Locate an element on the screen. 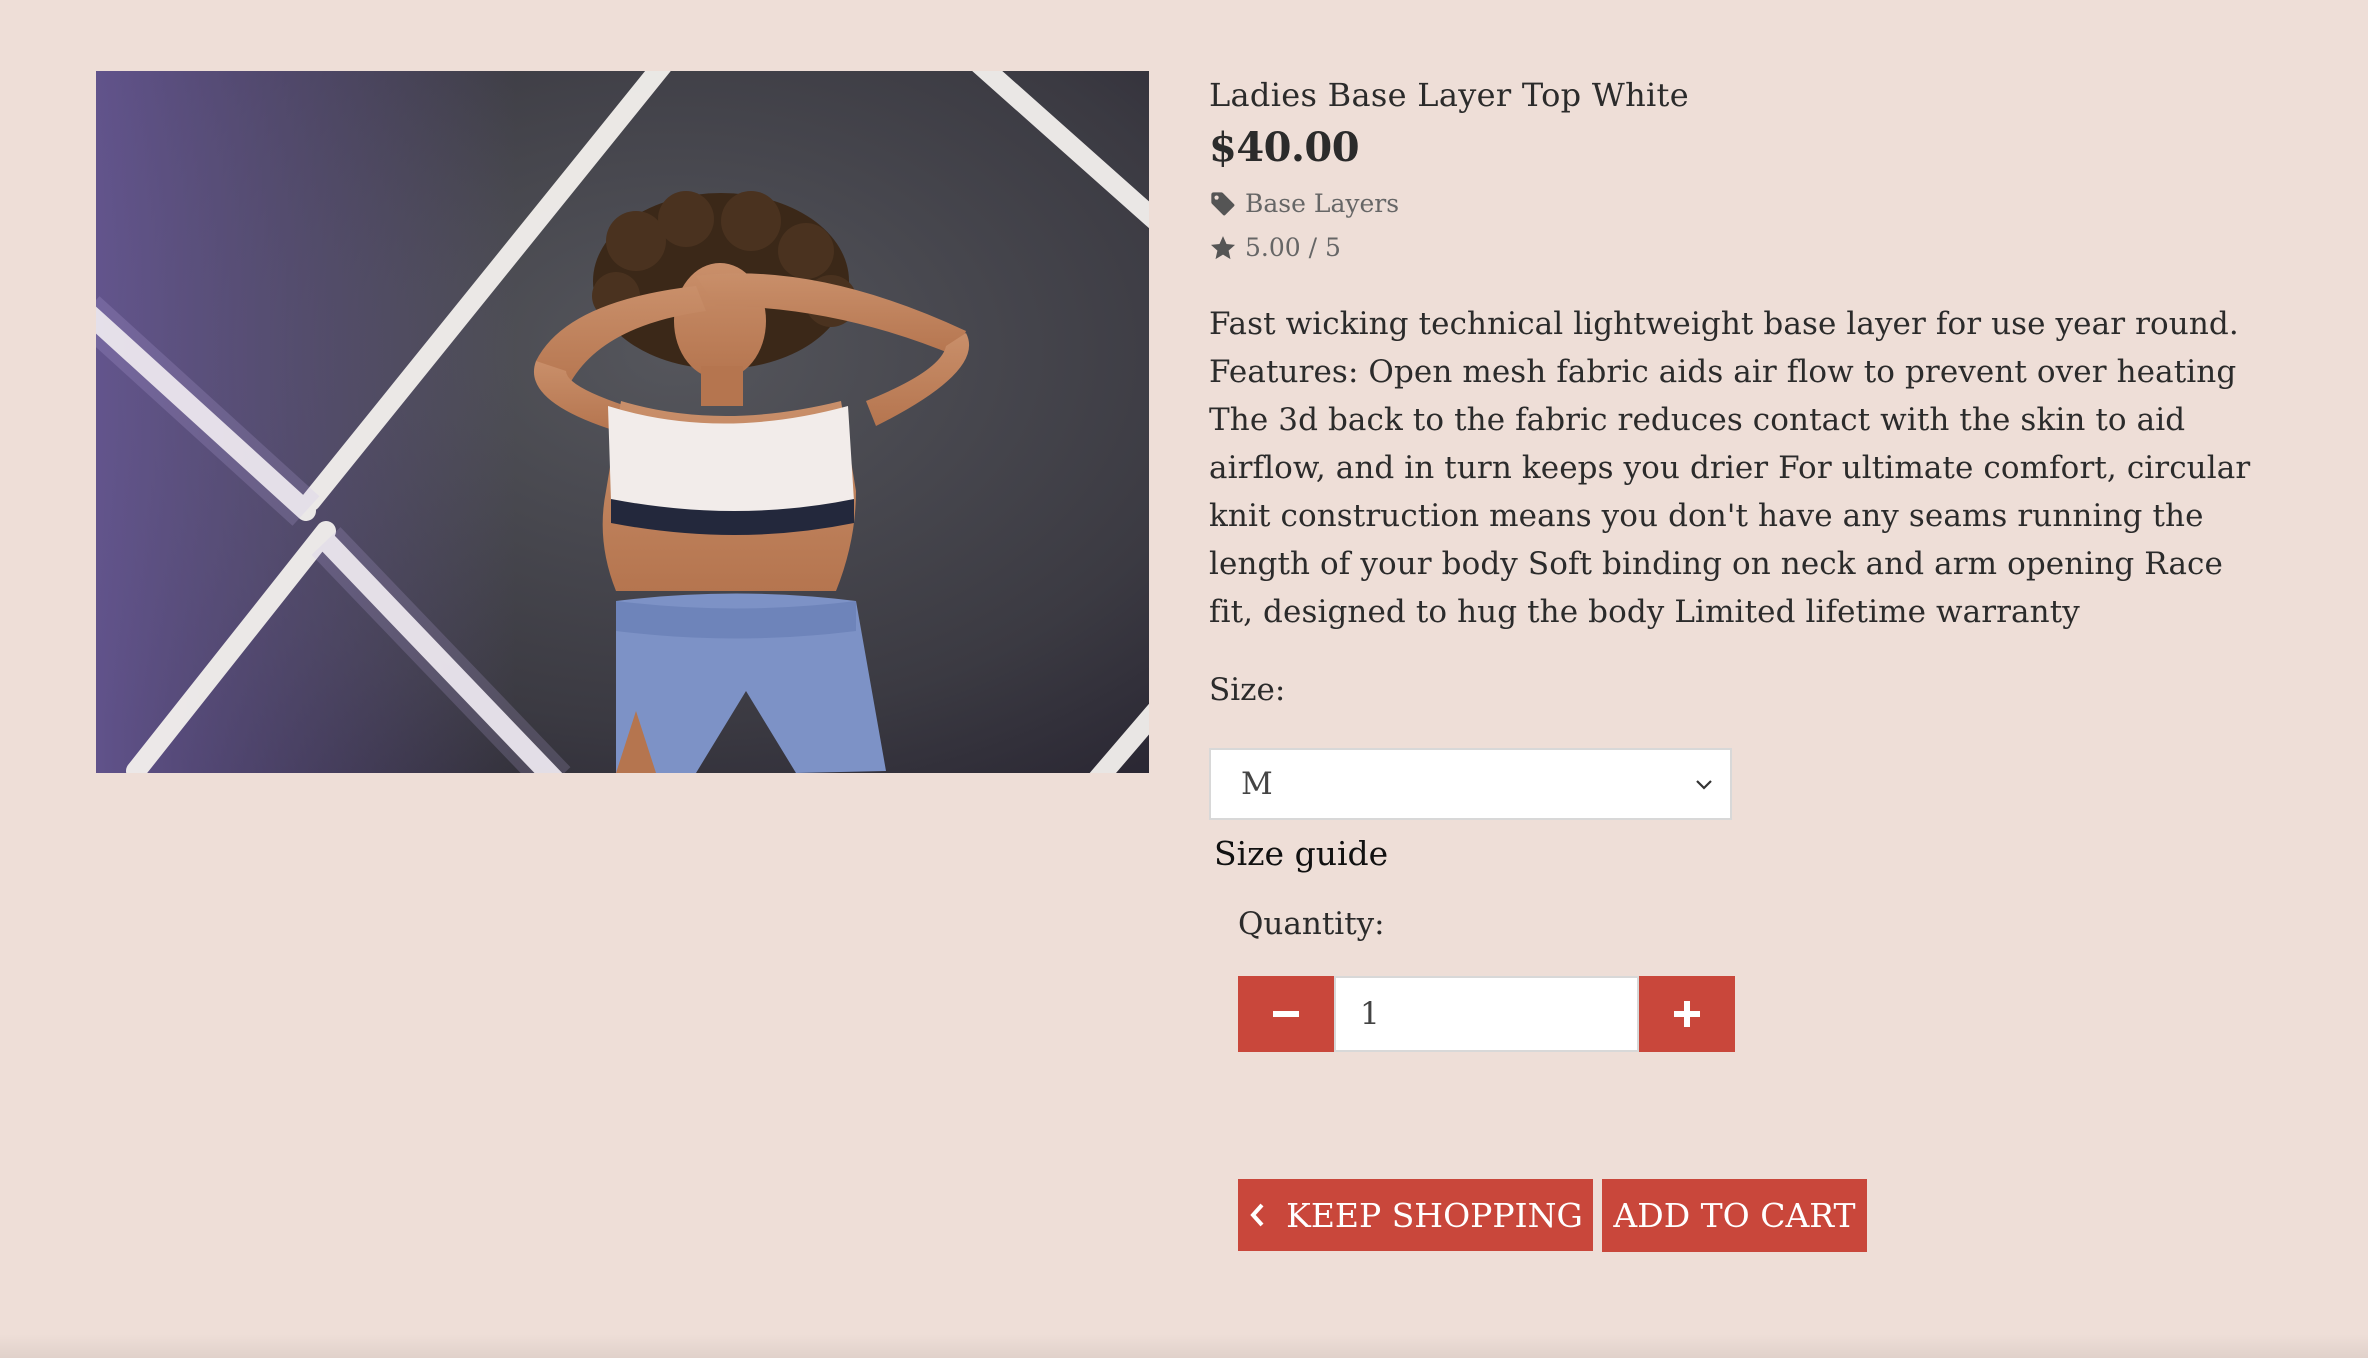 The width and height of the screenshot is (2368, 1358). star-icon is located at coordinates (1223, 248).